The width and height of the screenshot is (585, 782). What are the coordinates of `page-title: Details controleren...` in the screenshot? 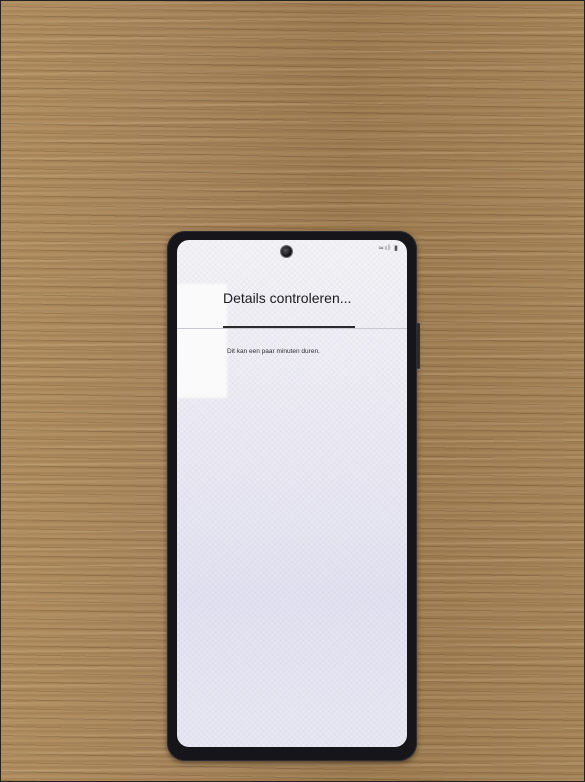 It's located at (287, 298).